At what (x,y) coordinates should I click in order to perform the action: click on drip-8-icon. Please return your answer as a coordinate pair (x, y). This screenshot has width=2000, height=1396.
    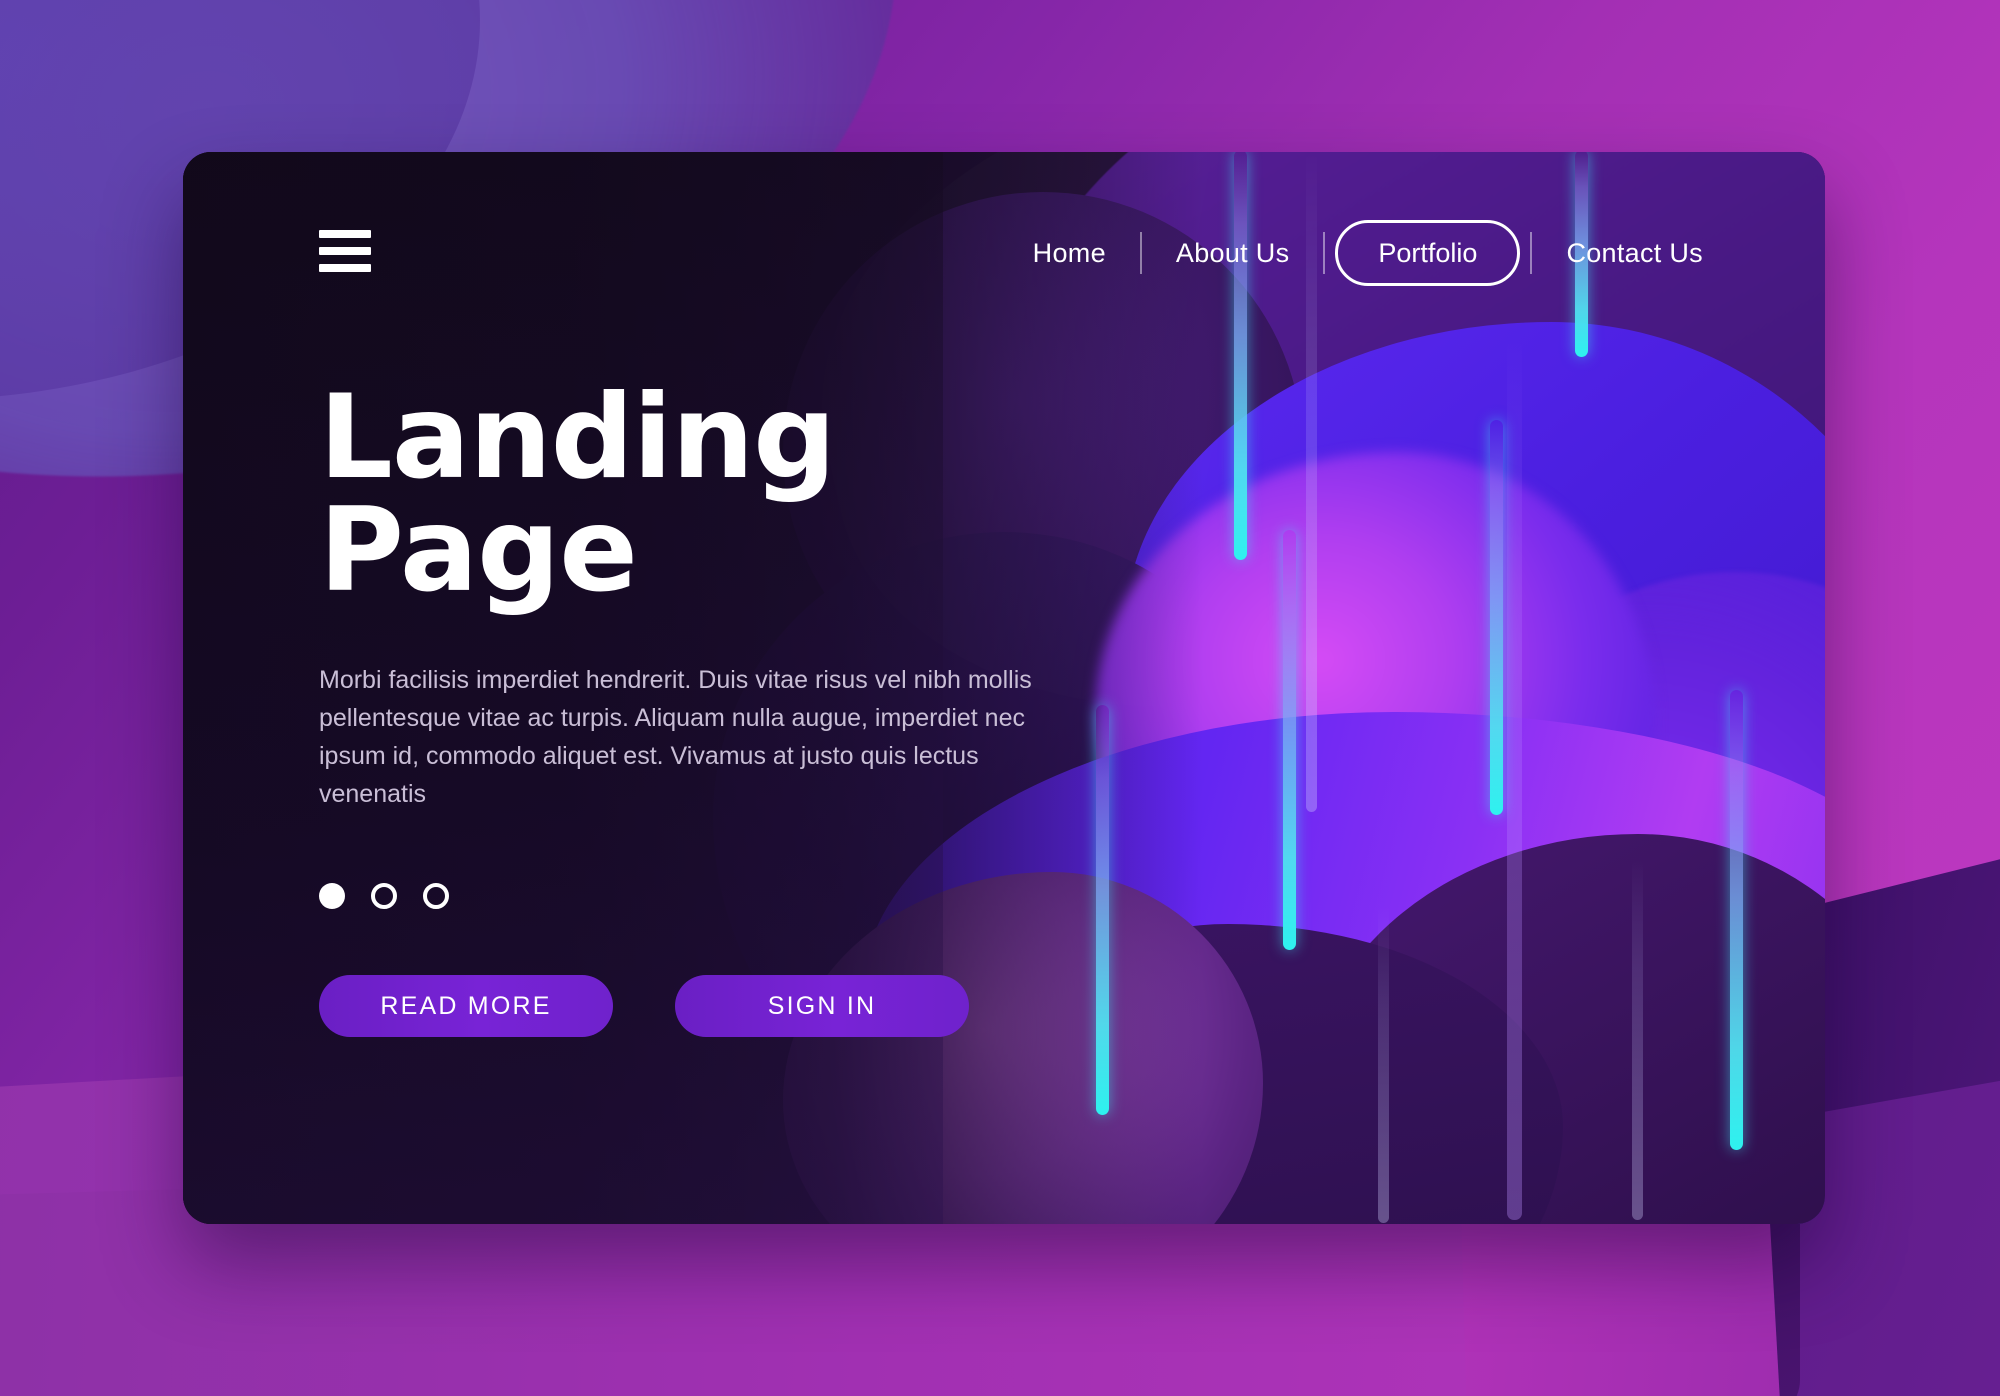
    Looking at the image, I should click on (1736, 920).